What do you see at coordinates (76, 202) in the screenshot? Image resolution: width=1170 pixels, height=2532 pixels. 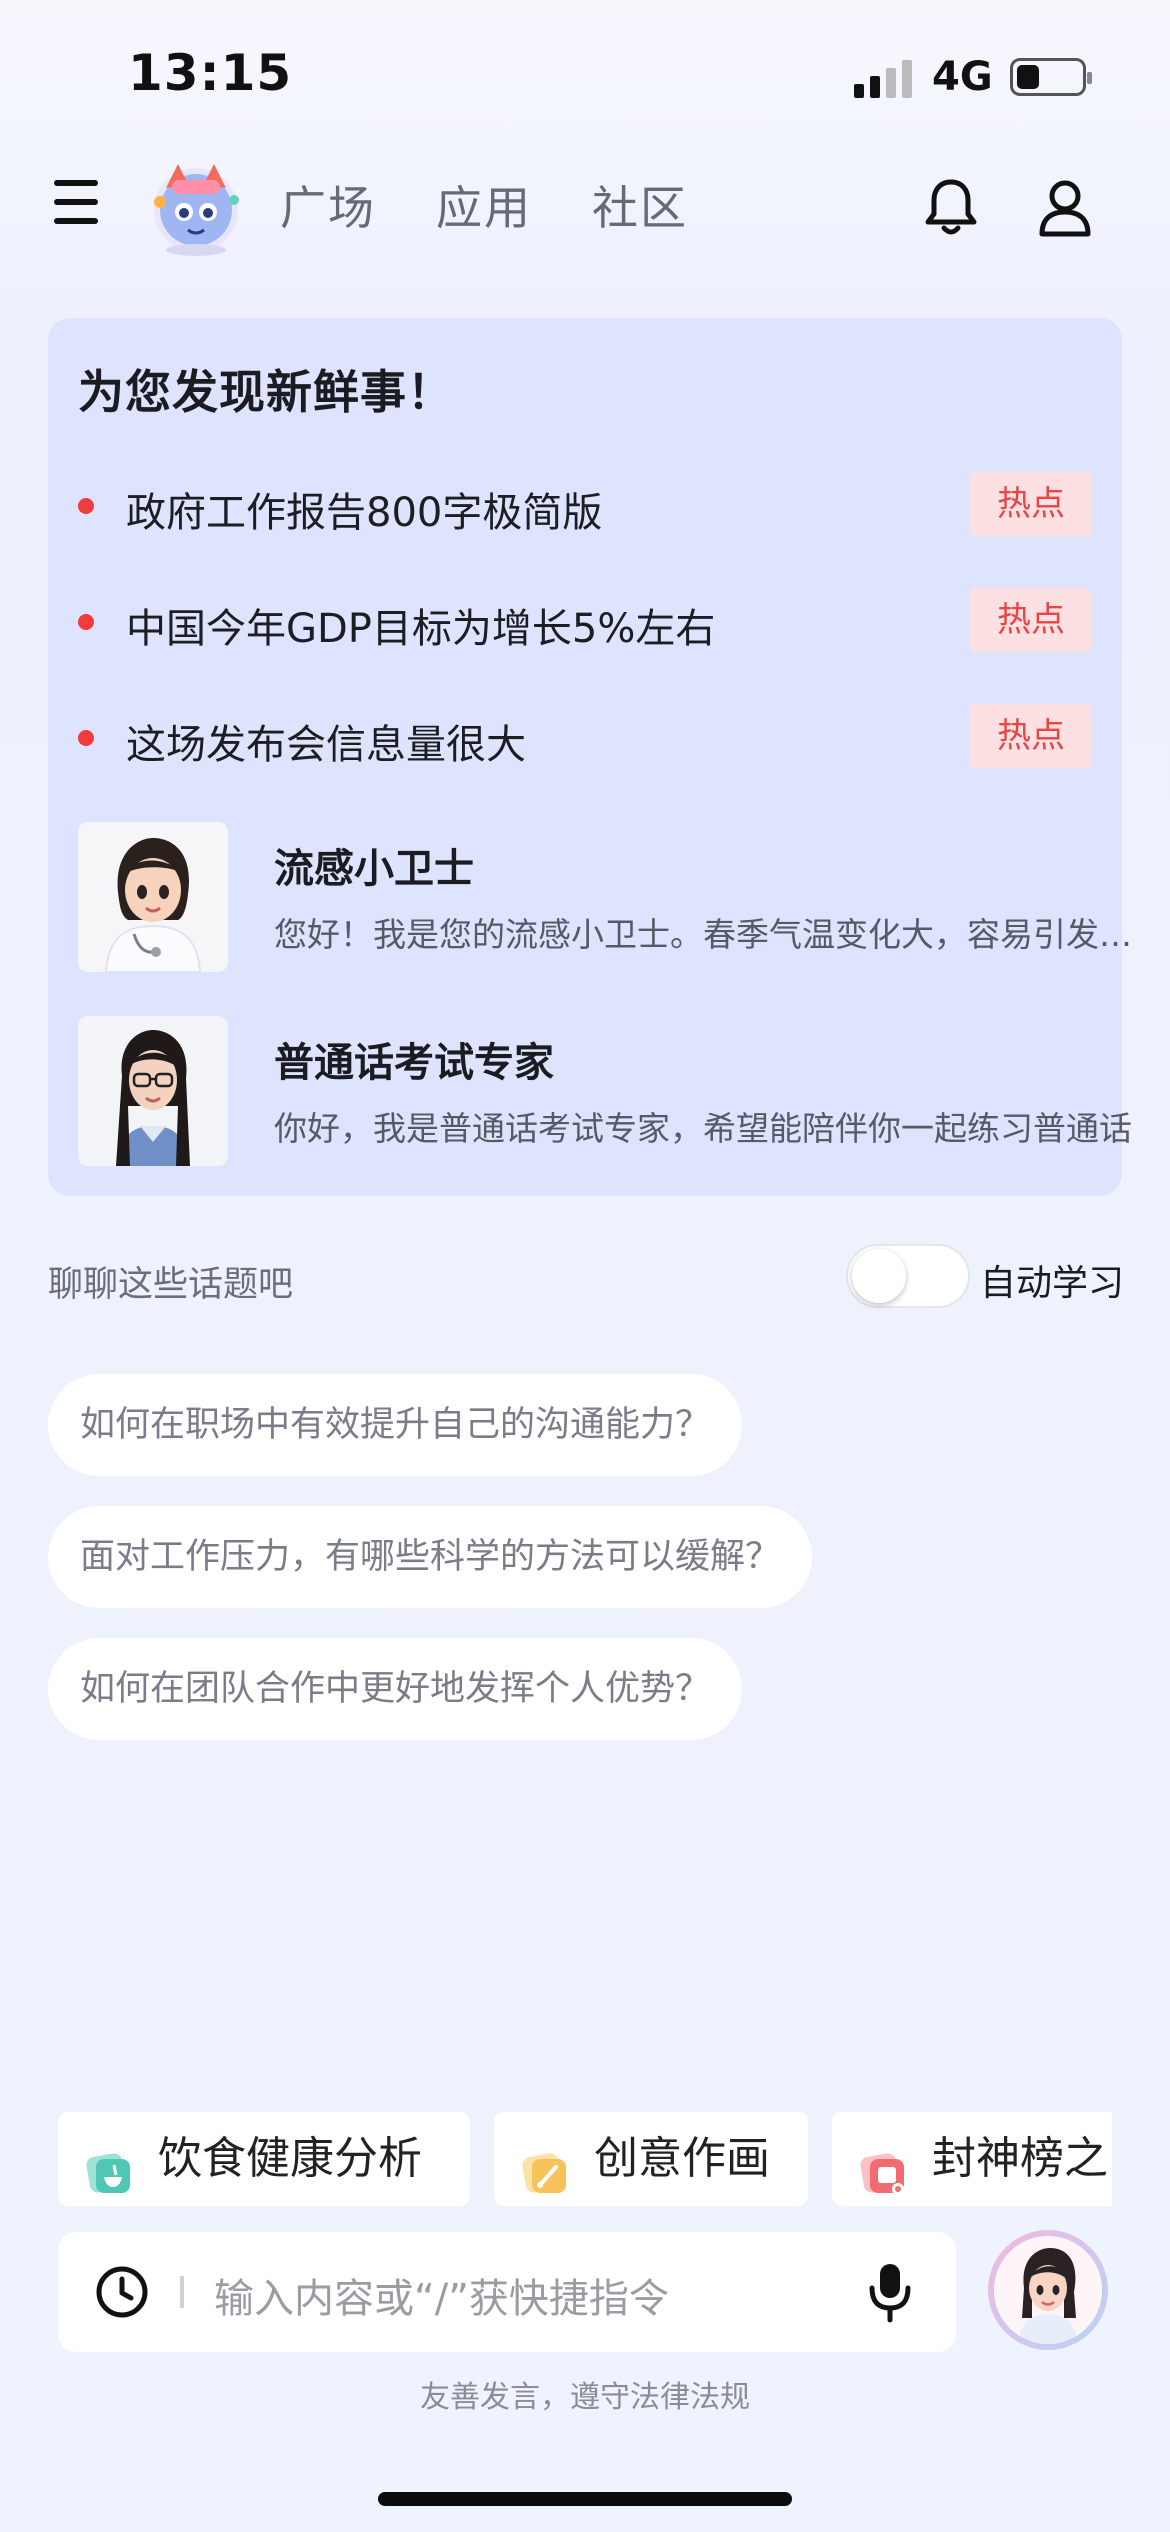 I see `menu-icon` at bounding box center [76, 202].